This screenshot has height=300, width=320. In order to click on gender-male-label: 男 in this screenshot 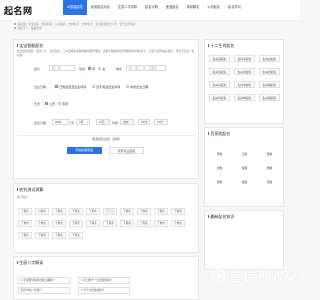, I will do `click(94, 68)`.